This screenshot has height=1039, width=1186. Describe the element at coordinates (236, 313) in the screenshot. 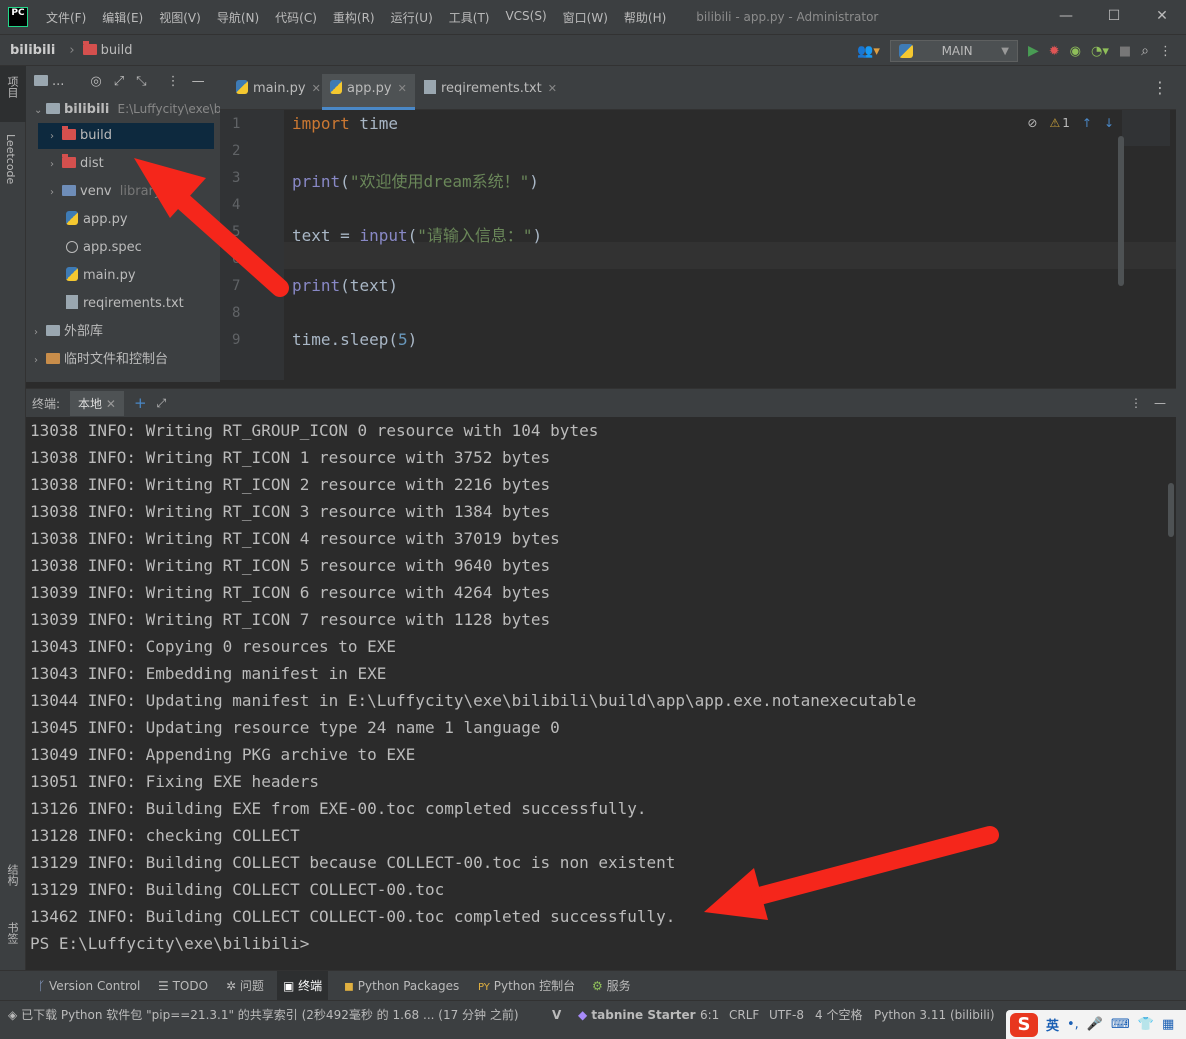

I see `line-number: 8` at that location.